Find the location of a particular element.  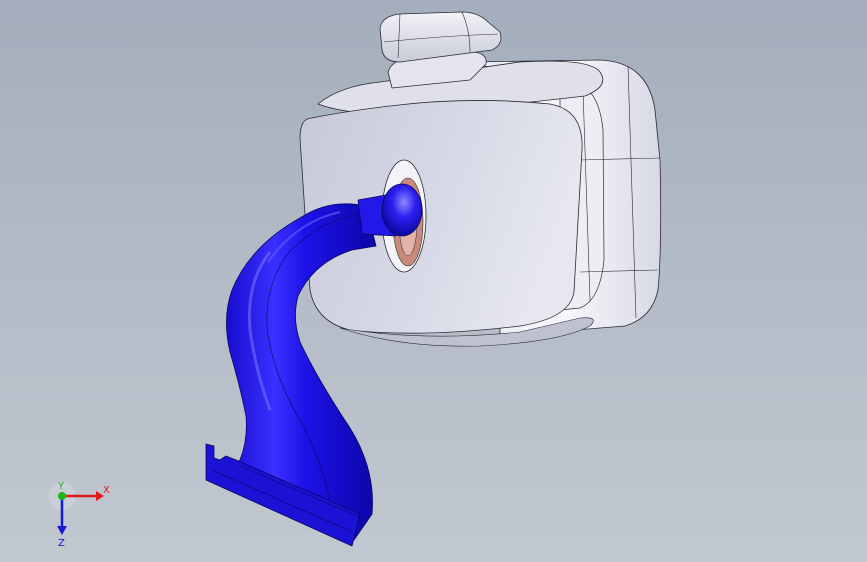

z-axis-label: Z is located at coordinates (61, 543).